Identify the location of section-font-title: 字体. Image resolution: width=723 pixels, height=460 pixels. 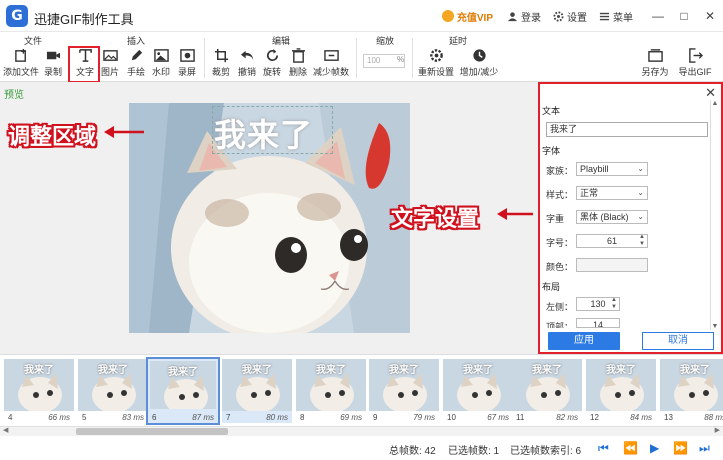
(551, 151).